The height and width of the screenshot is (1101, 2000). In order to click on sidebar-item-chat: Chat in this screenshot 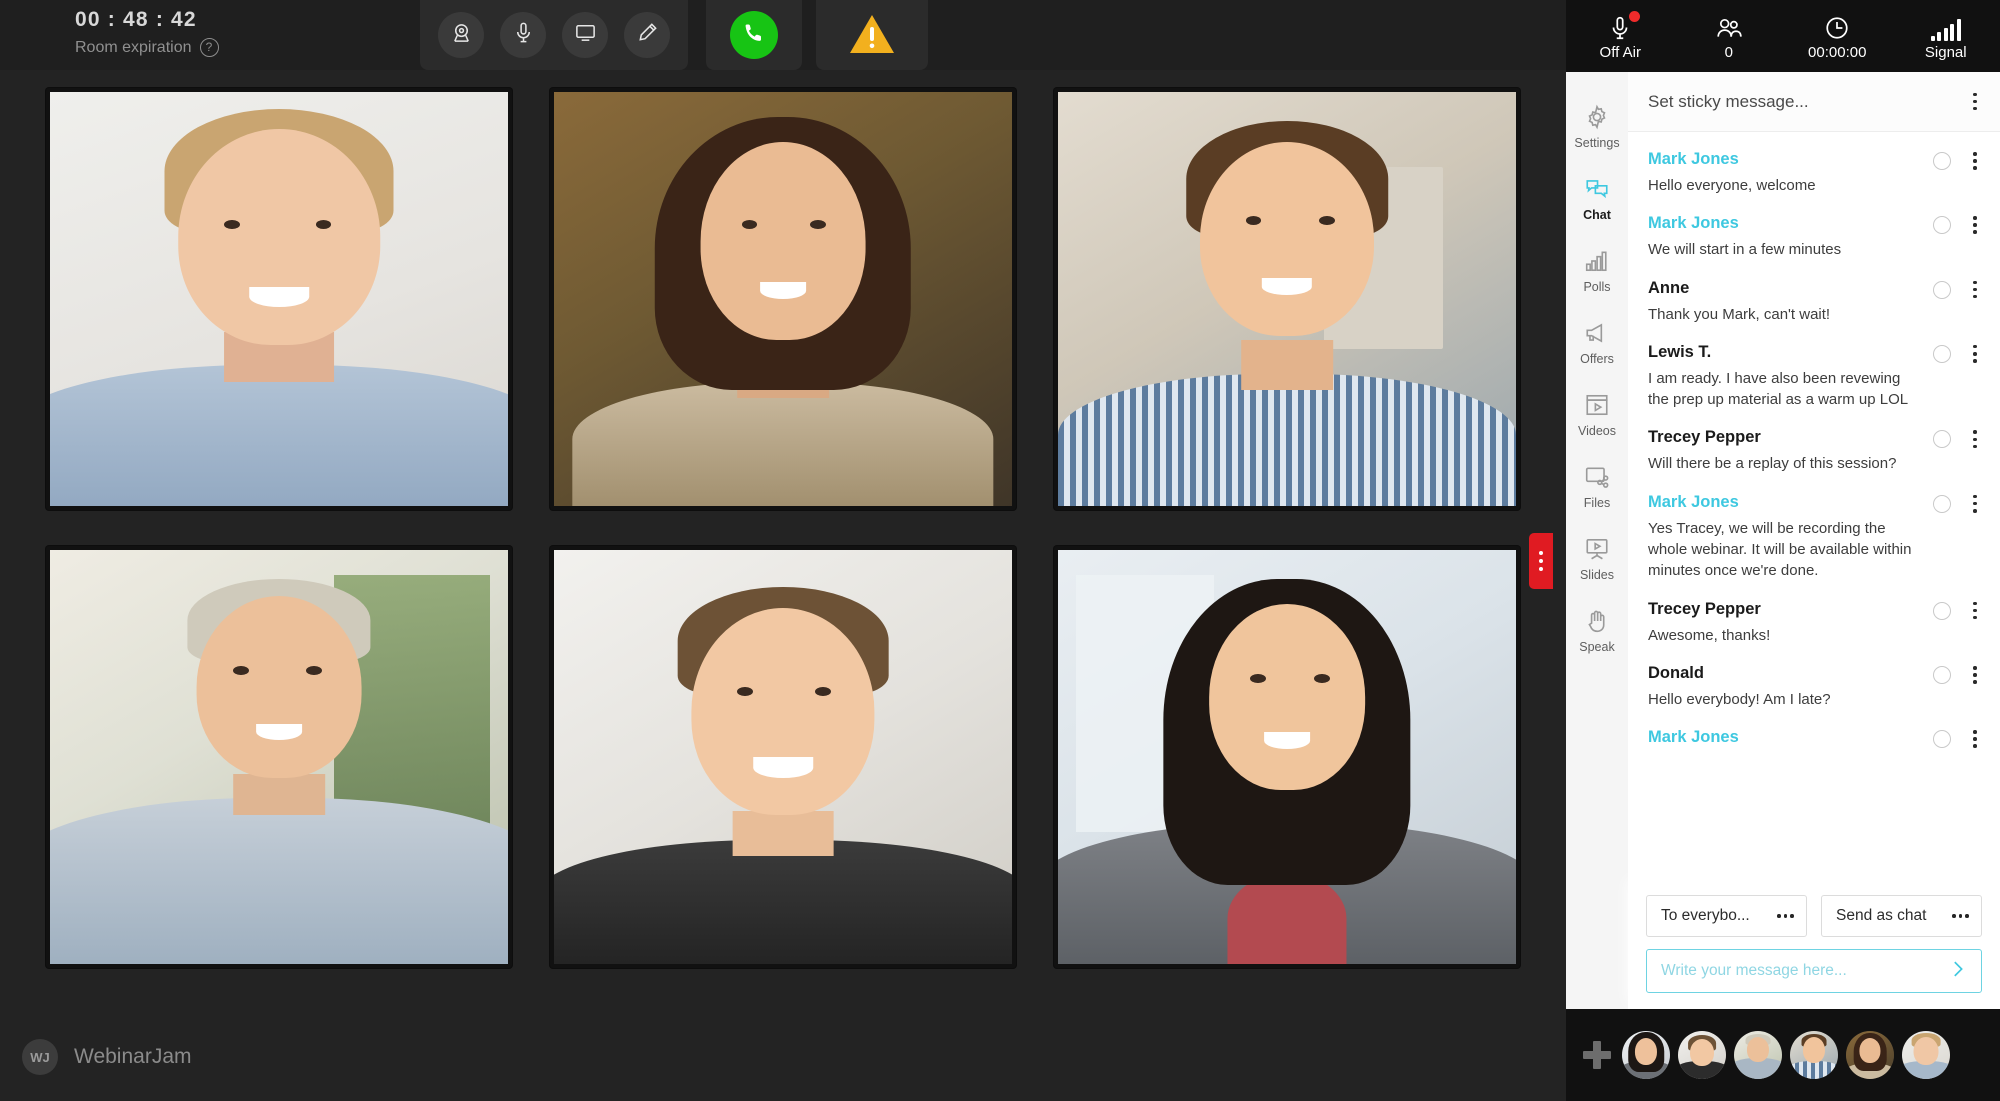, I will do `click(1597, 198)`.